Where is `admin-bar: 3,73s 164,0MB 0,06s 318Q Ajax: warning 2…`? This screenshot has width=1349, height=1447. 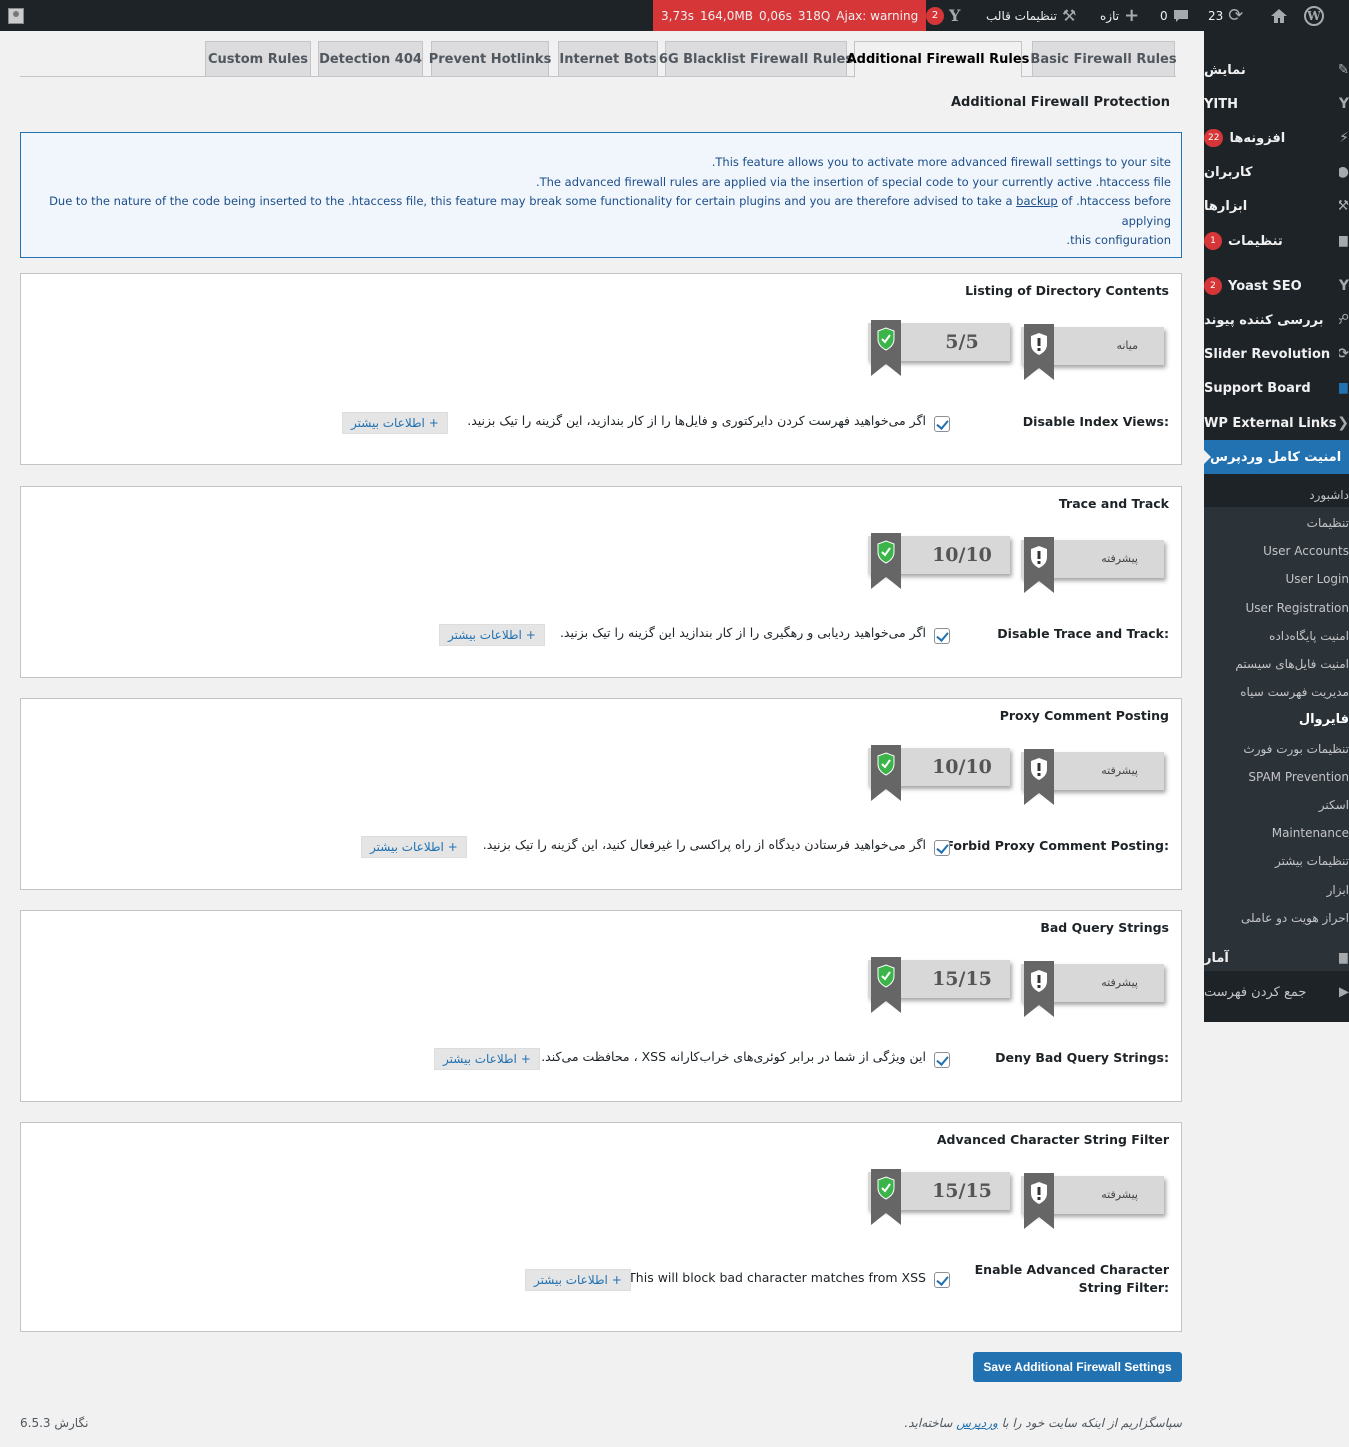
admin-bar: 3,73s 164,0MB 0,06s 318Q Ajax: warning 2… is located at coordinates (674, 15).